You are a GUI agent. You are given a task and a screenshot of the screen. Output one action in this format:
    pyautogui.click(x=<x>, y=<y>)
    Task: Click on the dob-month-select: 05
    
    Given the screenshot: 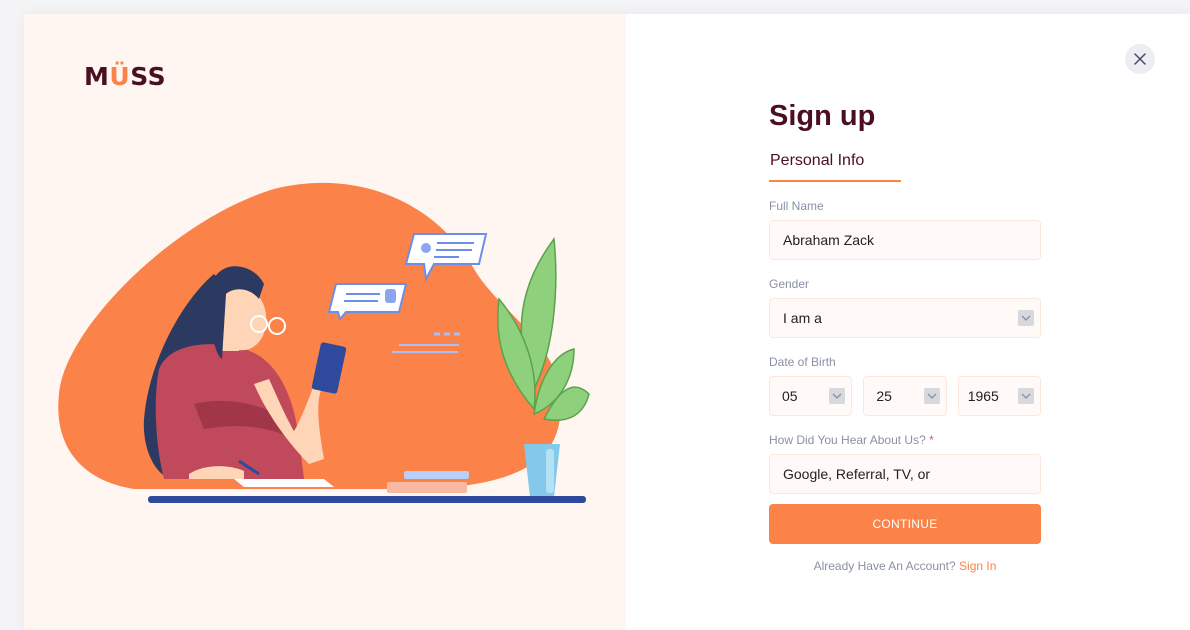 What is the action you would take?
    pyautogui.click(x=811, y=396)
    